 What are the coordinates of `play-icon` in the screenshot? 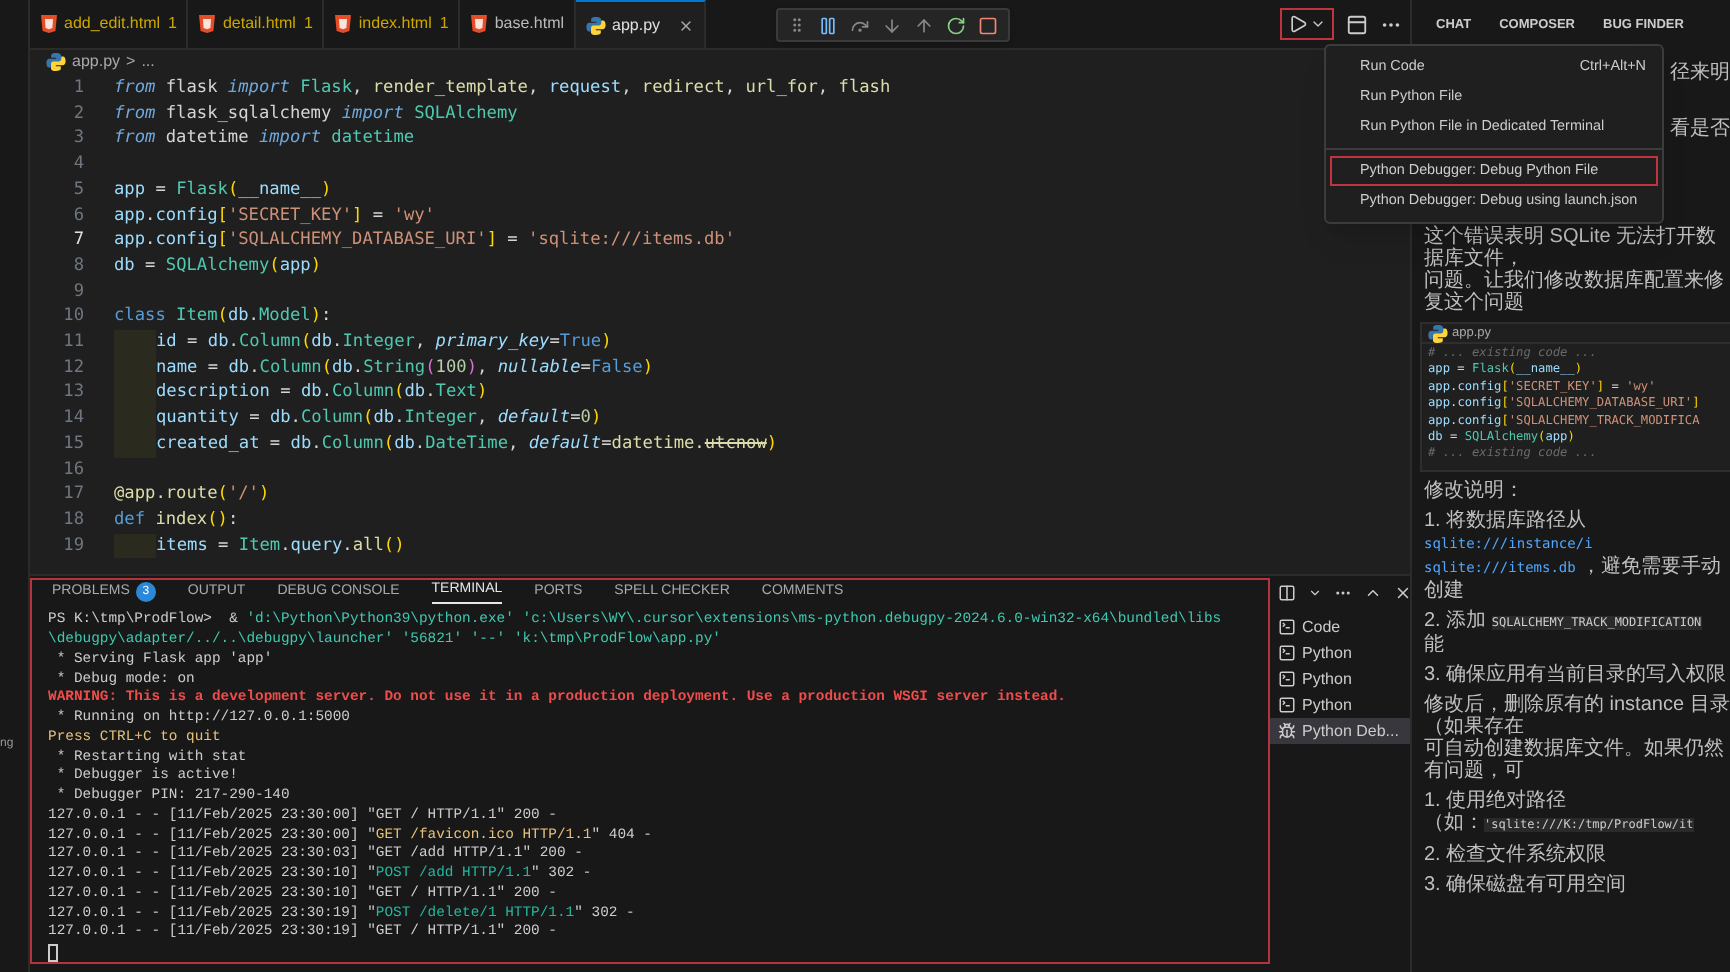 It's located at (1298, 24).